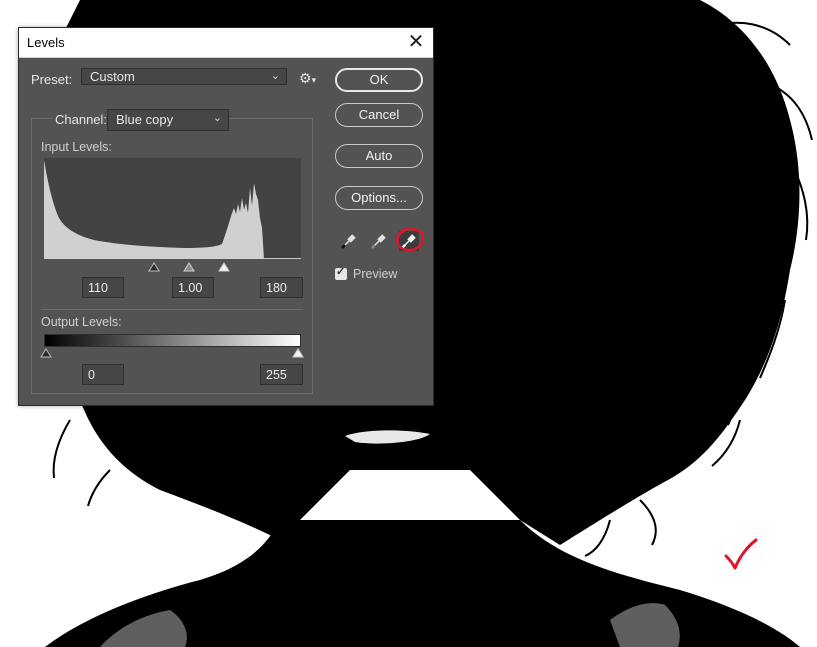 Image resolution: width=817 pixels, height=647 pixels. What do you see at coordinates (307, 78) in the screenshot?
I see `preset-options-gear-icon: ⚙▾` at bounding box center [307, 78].